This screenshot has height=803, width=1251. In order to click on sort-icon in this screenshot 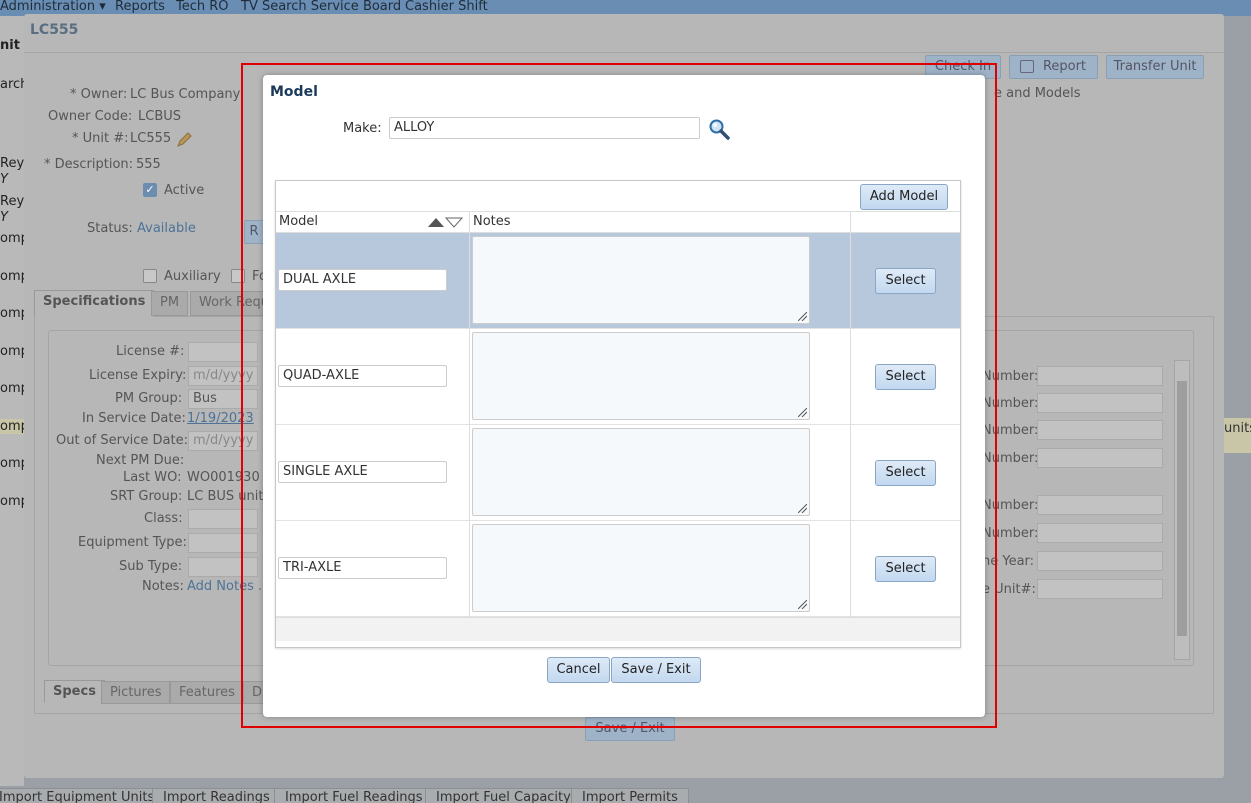, I will do `click(445, 222)`.